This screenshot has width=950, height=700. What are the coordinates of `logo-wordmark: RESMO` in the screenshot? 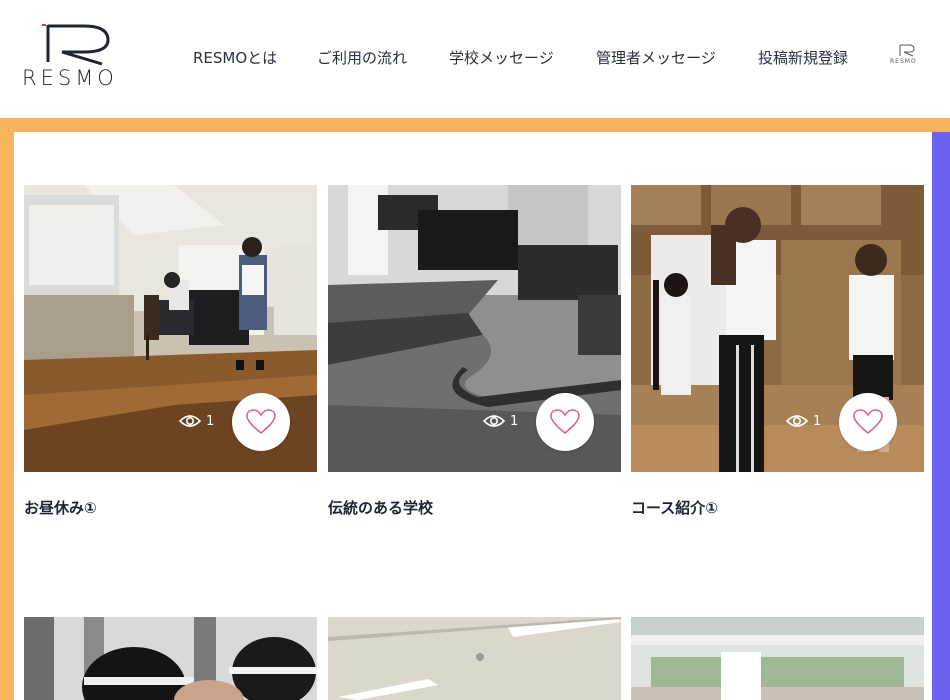 It's located at (70, 78).